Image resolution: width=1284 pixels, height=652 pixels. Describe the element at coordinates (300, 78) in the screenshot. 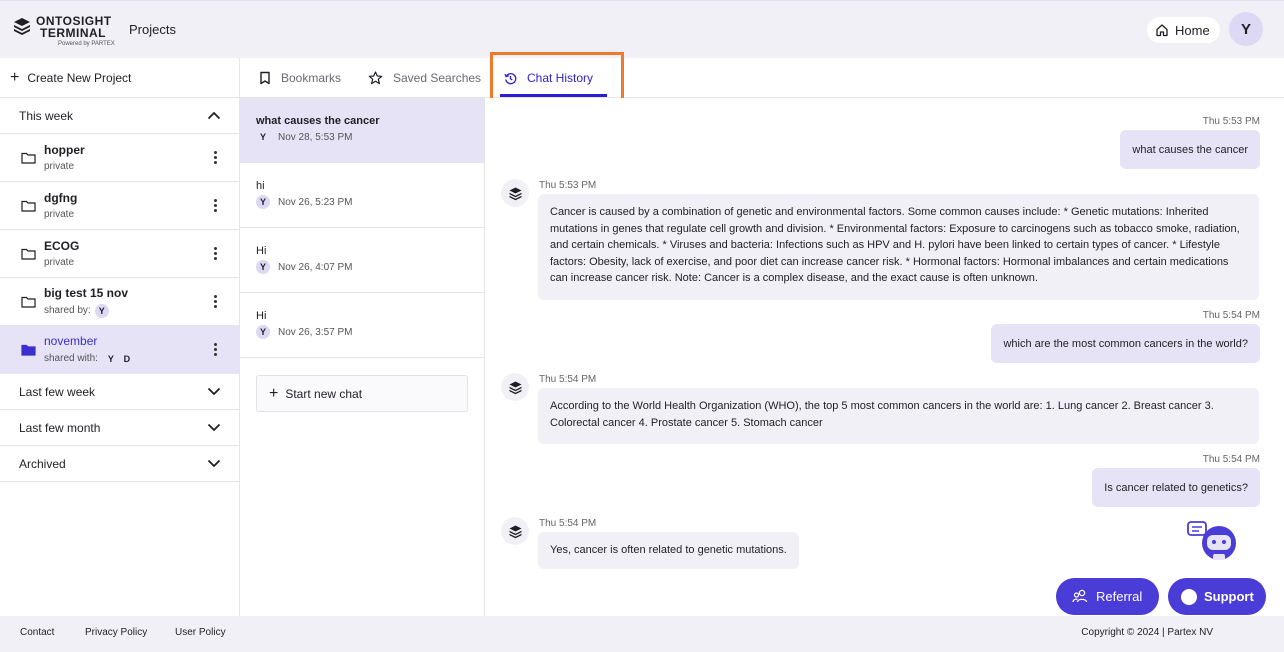

I see `tab-bookmarks: Bookmarks` at that location.